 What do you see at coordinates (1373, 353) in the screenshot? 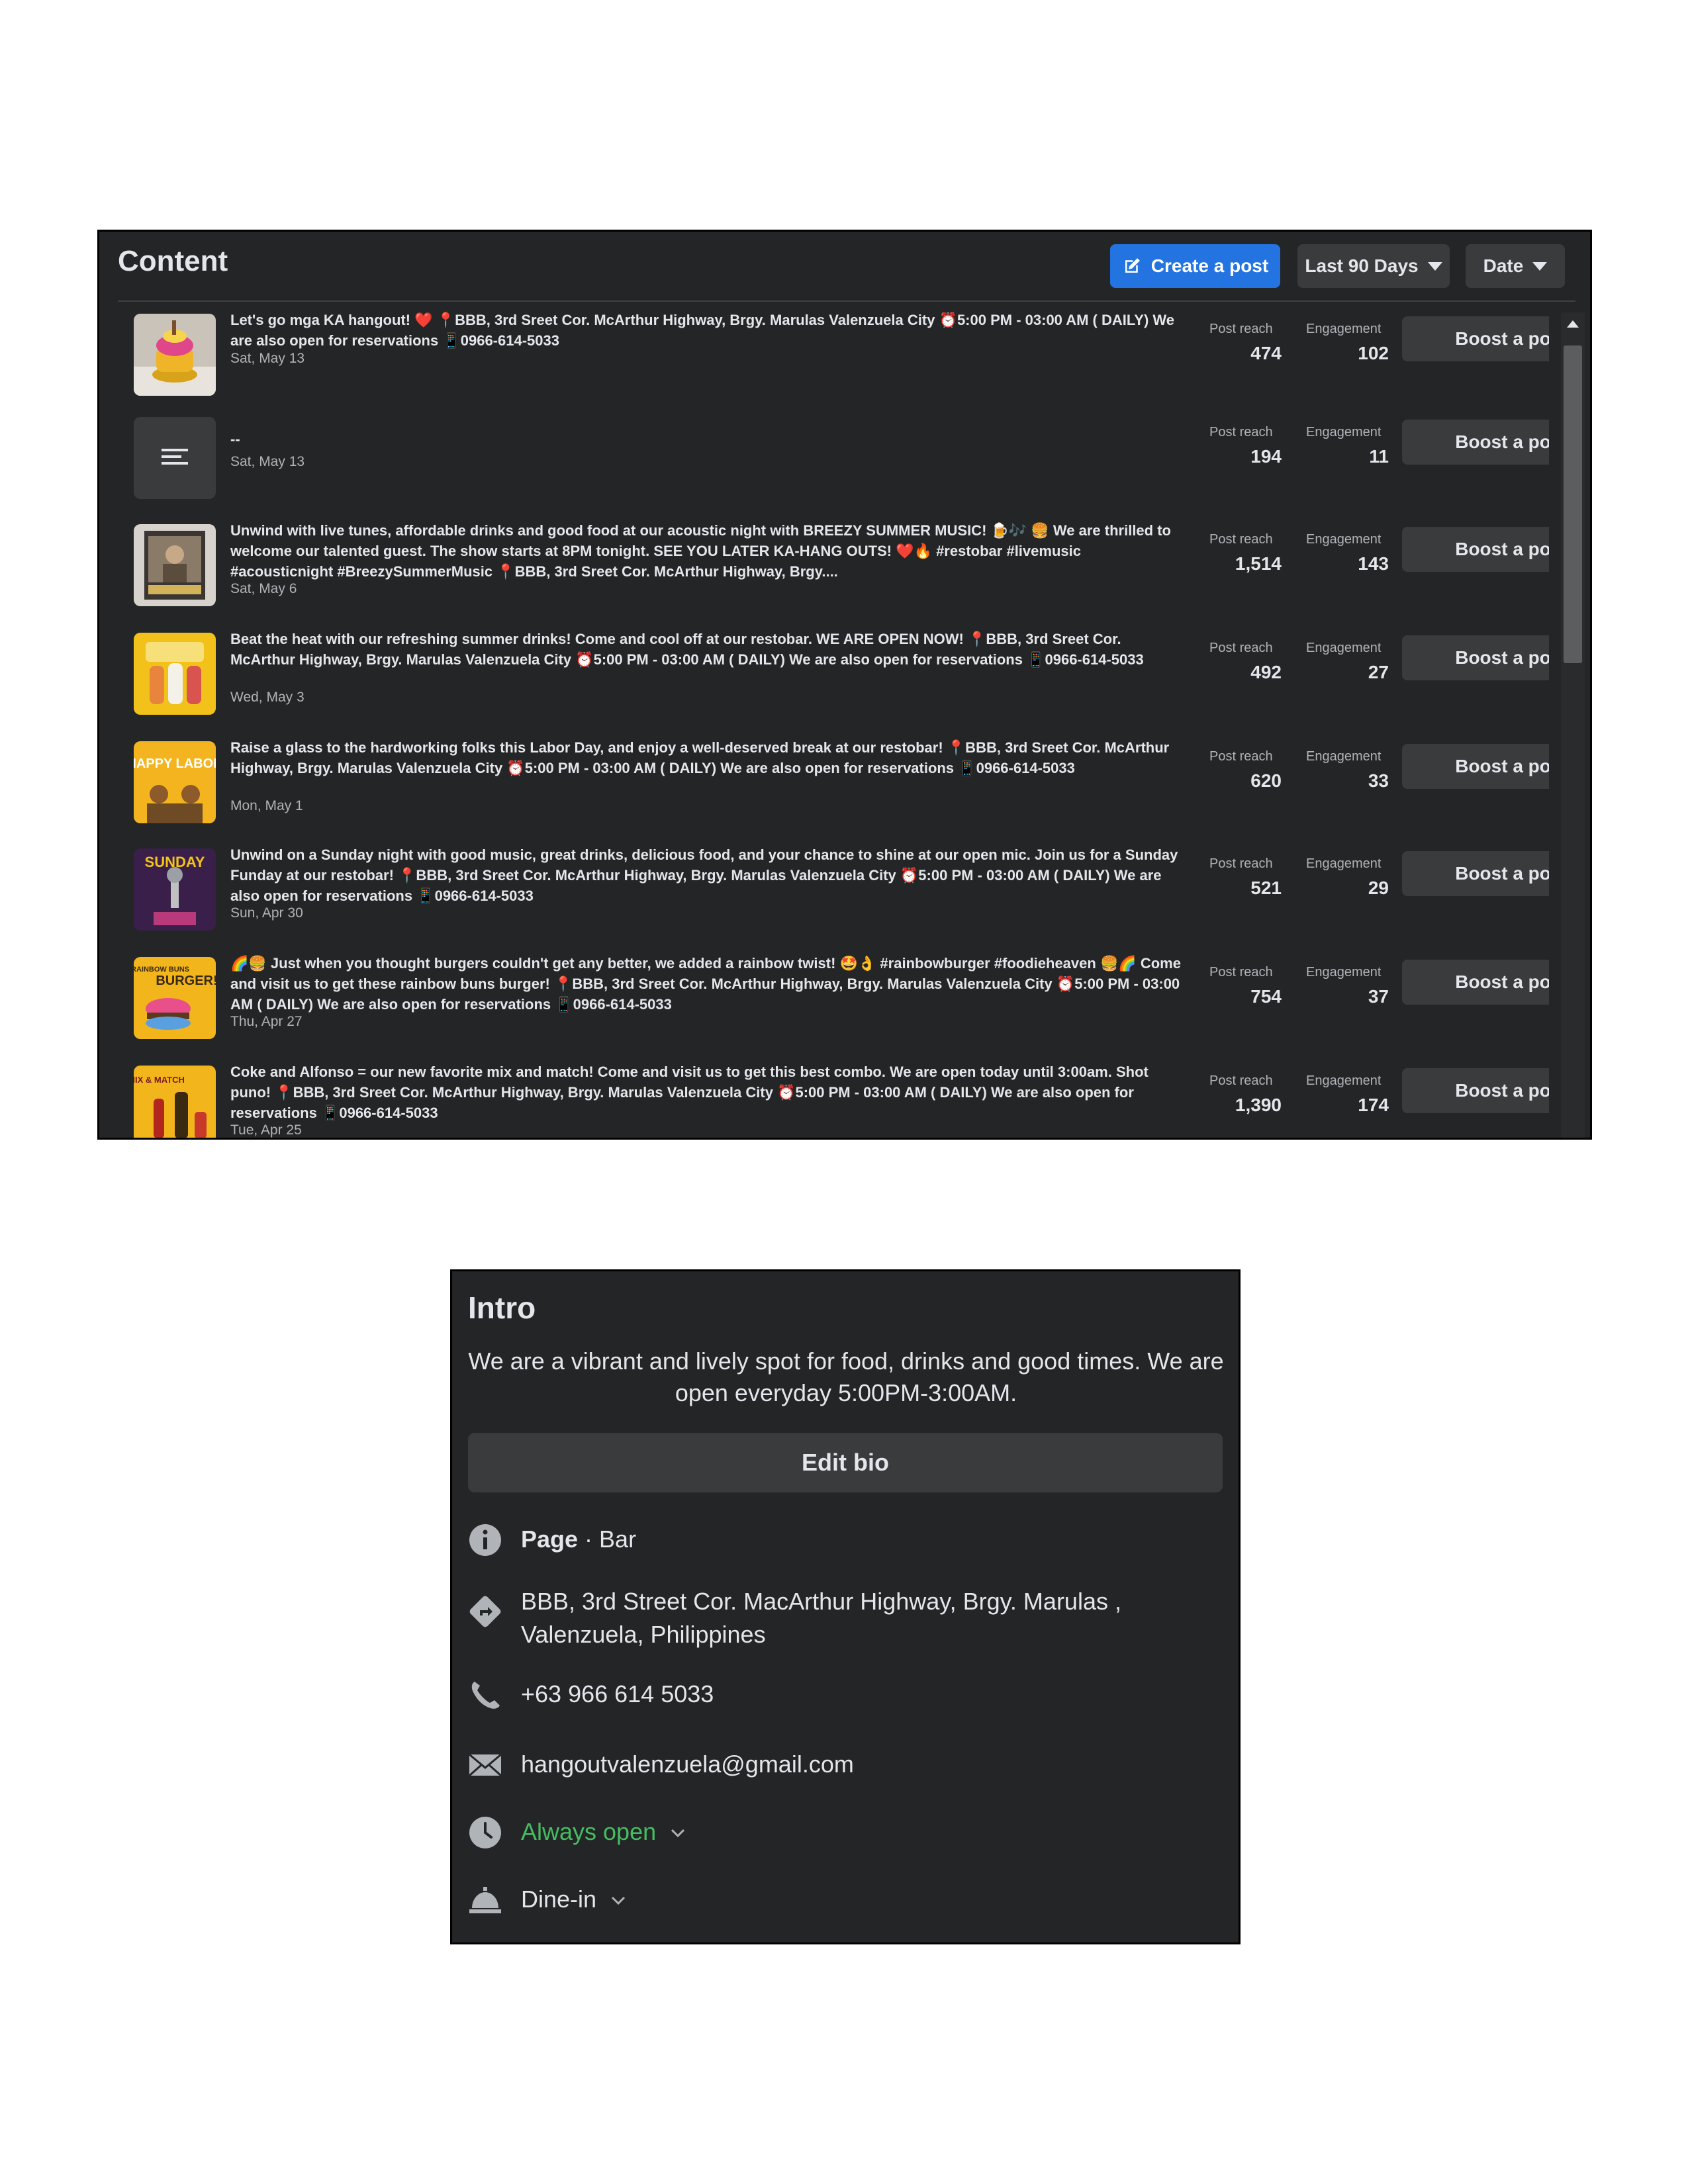
I see `engagement-value: 102` at bounding box center [1373, 353].